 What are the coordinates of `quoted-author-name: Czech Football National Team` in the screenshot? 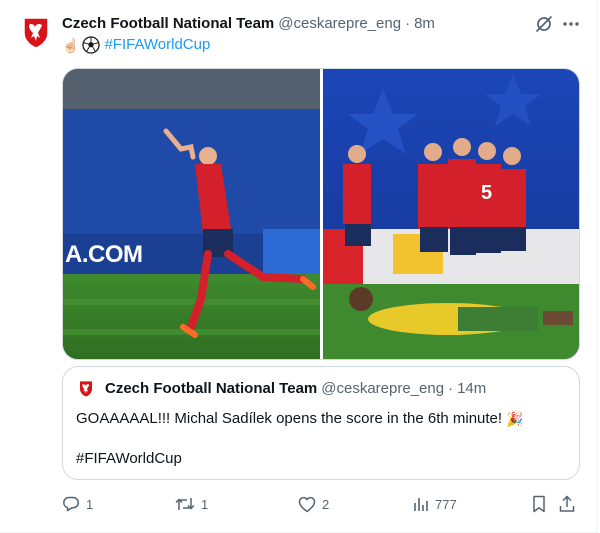 It's located at (211, 388).